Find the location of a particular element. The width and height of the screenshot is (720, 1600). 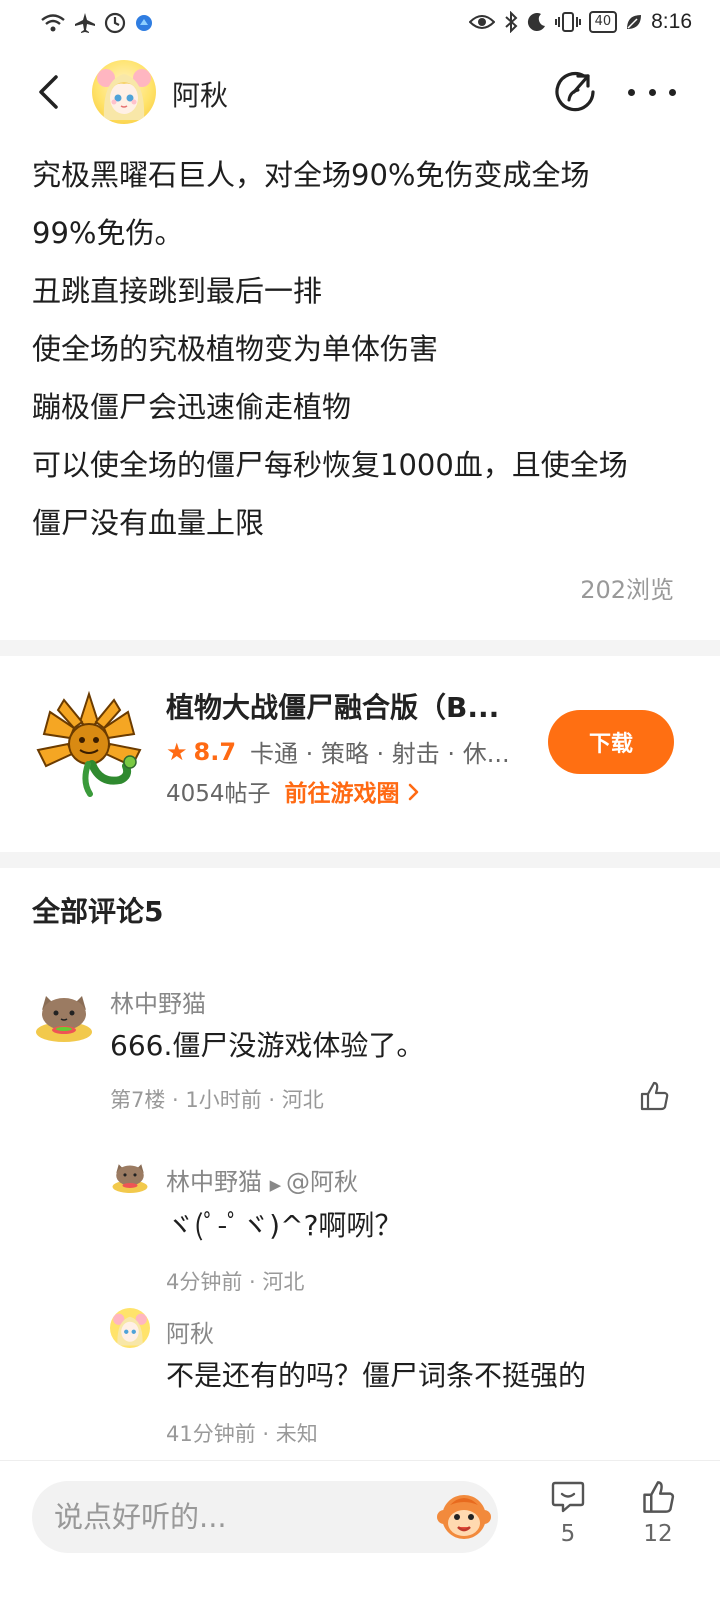

bottom-bar: 5 12 is located at coordinates (360, 1530).